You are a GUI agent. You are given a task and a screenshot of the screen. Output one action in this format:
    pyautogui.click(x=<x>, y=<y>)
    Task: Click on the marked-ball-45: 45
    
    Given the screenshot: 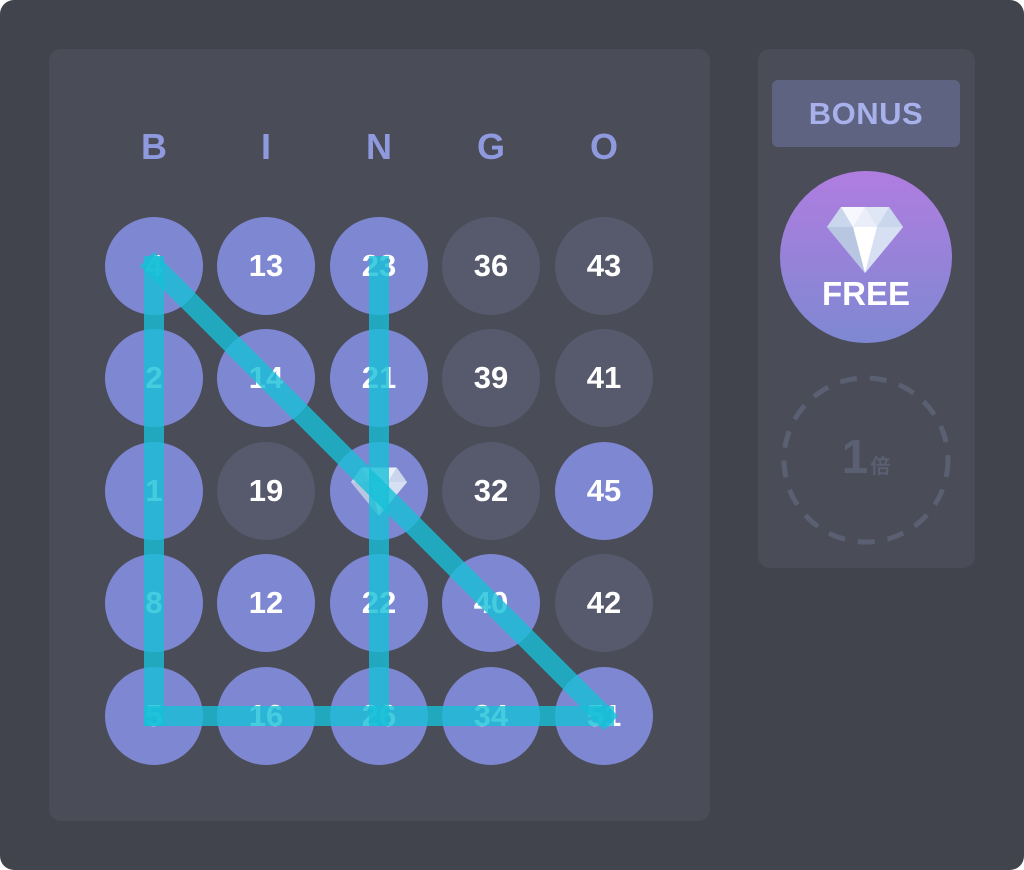 What is the action you would take?
    pyautogui.click(x=604, y=491)
    